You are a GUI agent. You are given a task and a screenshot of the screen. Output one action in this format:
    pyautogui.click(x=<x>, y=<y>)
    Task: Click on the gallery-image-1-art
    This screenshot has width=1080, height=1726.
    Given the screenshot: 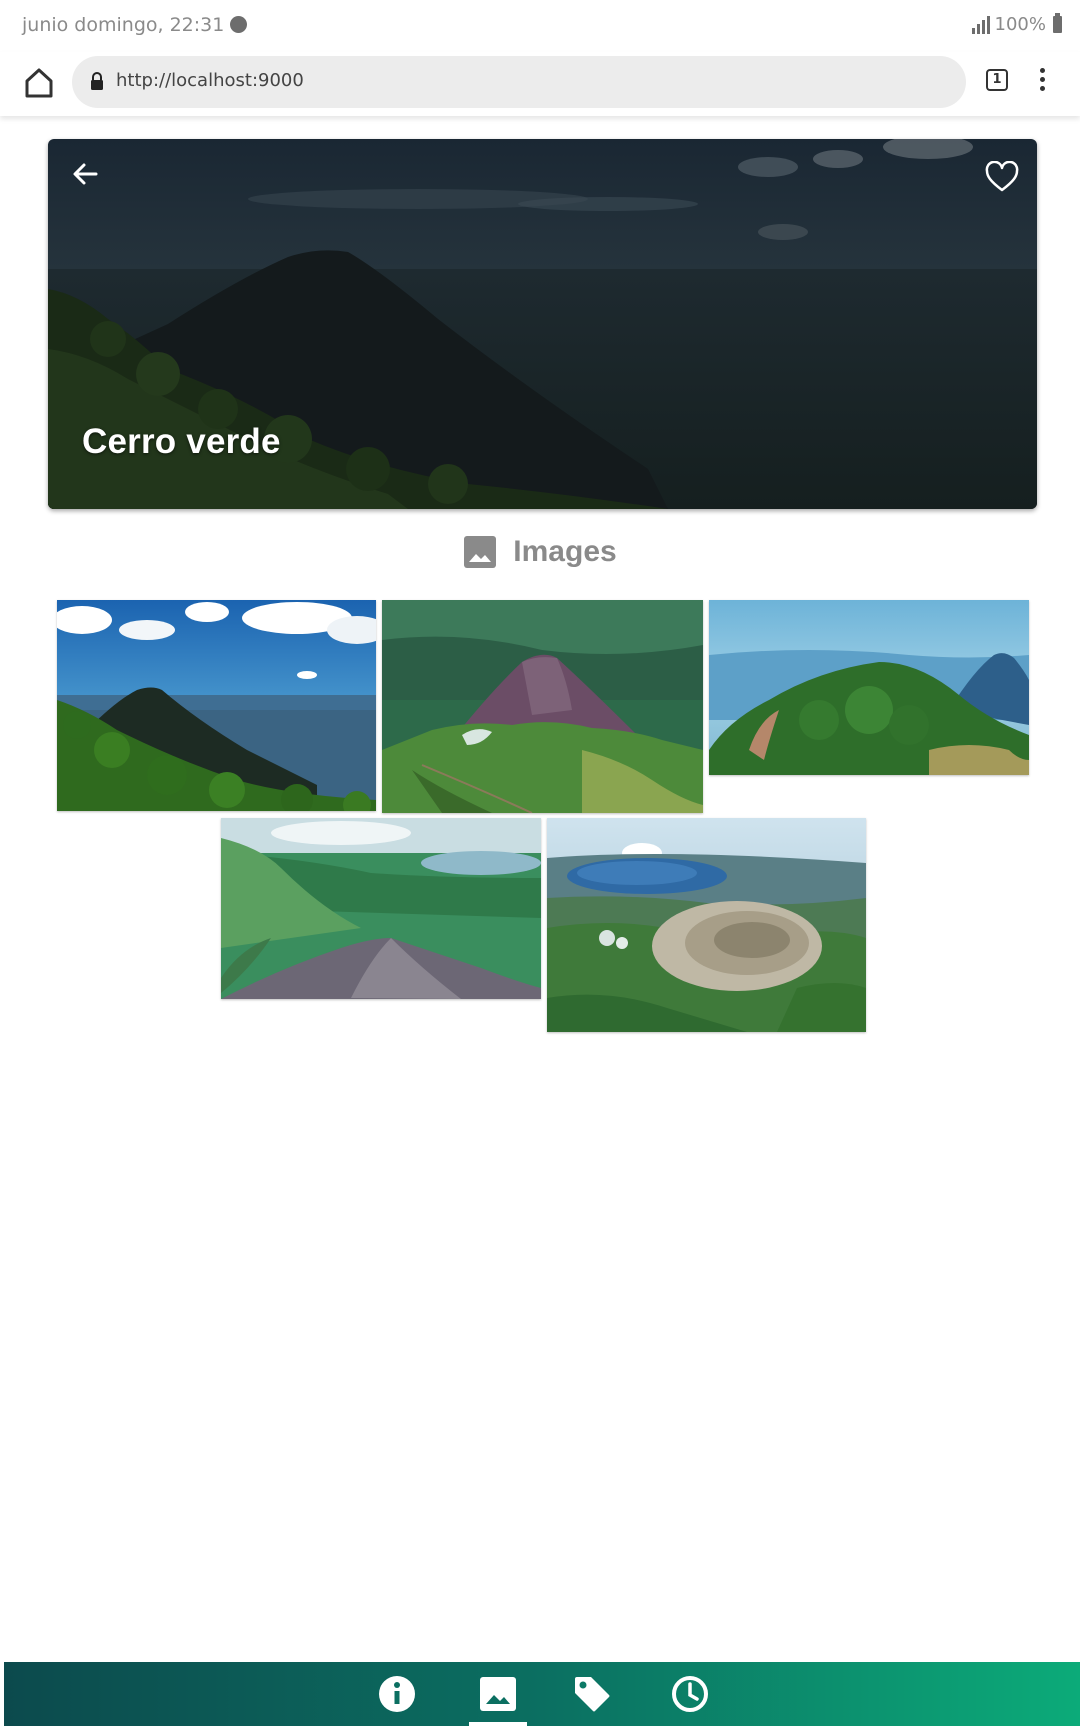 What is the action you would take?
    pyautogui.click(x=216, y=705)
    